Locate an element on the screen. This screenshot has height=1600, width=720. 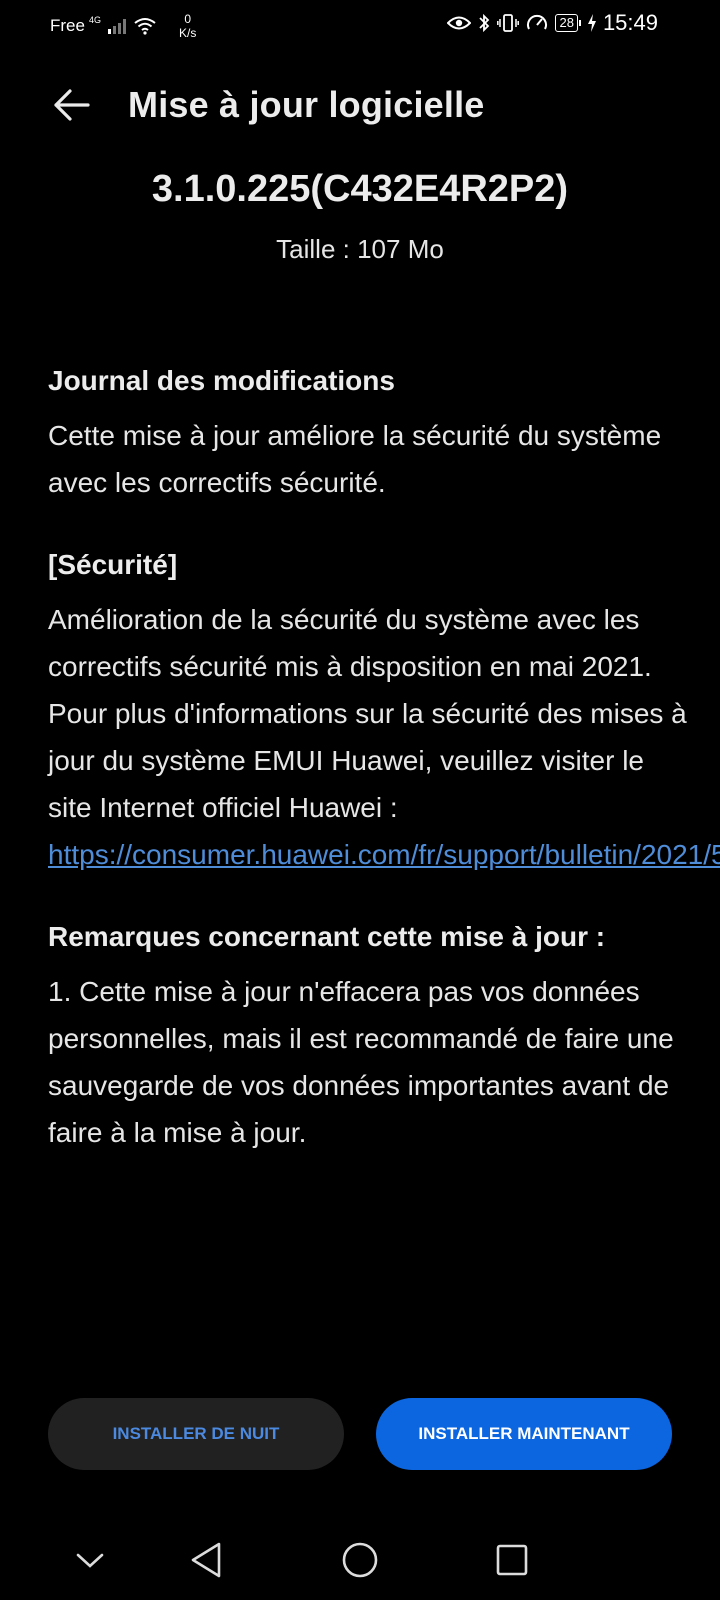
nav-recents-button is located at coordinates (512, 1560).